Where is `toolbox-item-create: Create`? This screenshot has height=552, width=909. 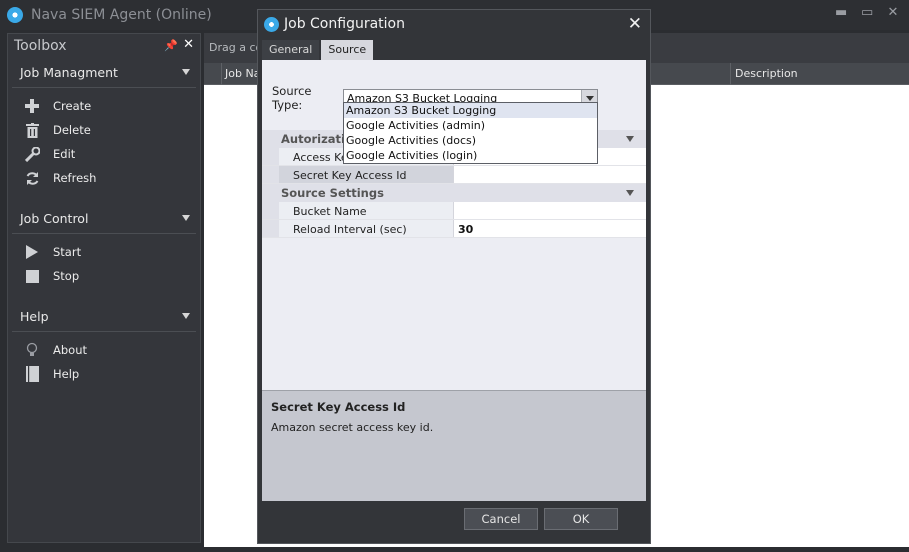 toolbox-item-create: Create is located at coordinates (104, 106).